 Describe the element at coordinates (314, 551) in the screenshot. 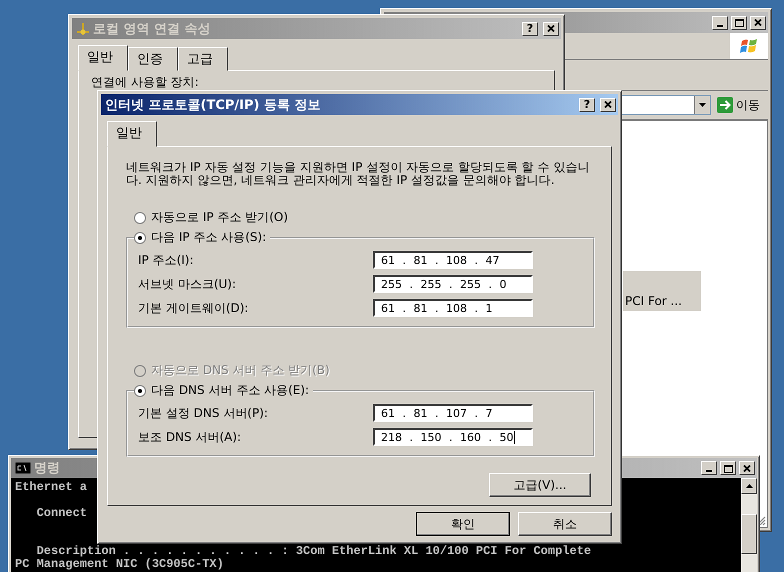

I see `console-line: Description . . . . . . . . . . . : 3Com EtherLink XL 10/100 PCI For Complete` at that location.